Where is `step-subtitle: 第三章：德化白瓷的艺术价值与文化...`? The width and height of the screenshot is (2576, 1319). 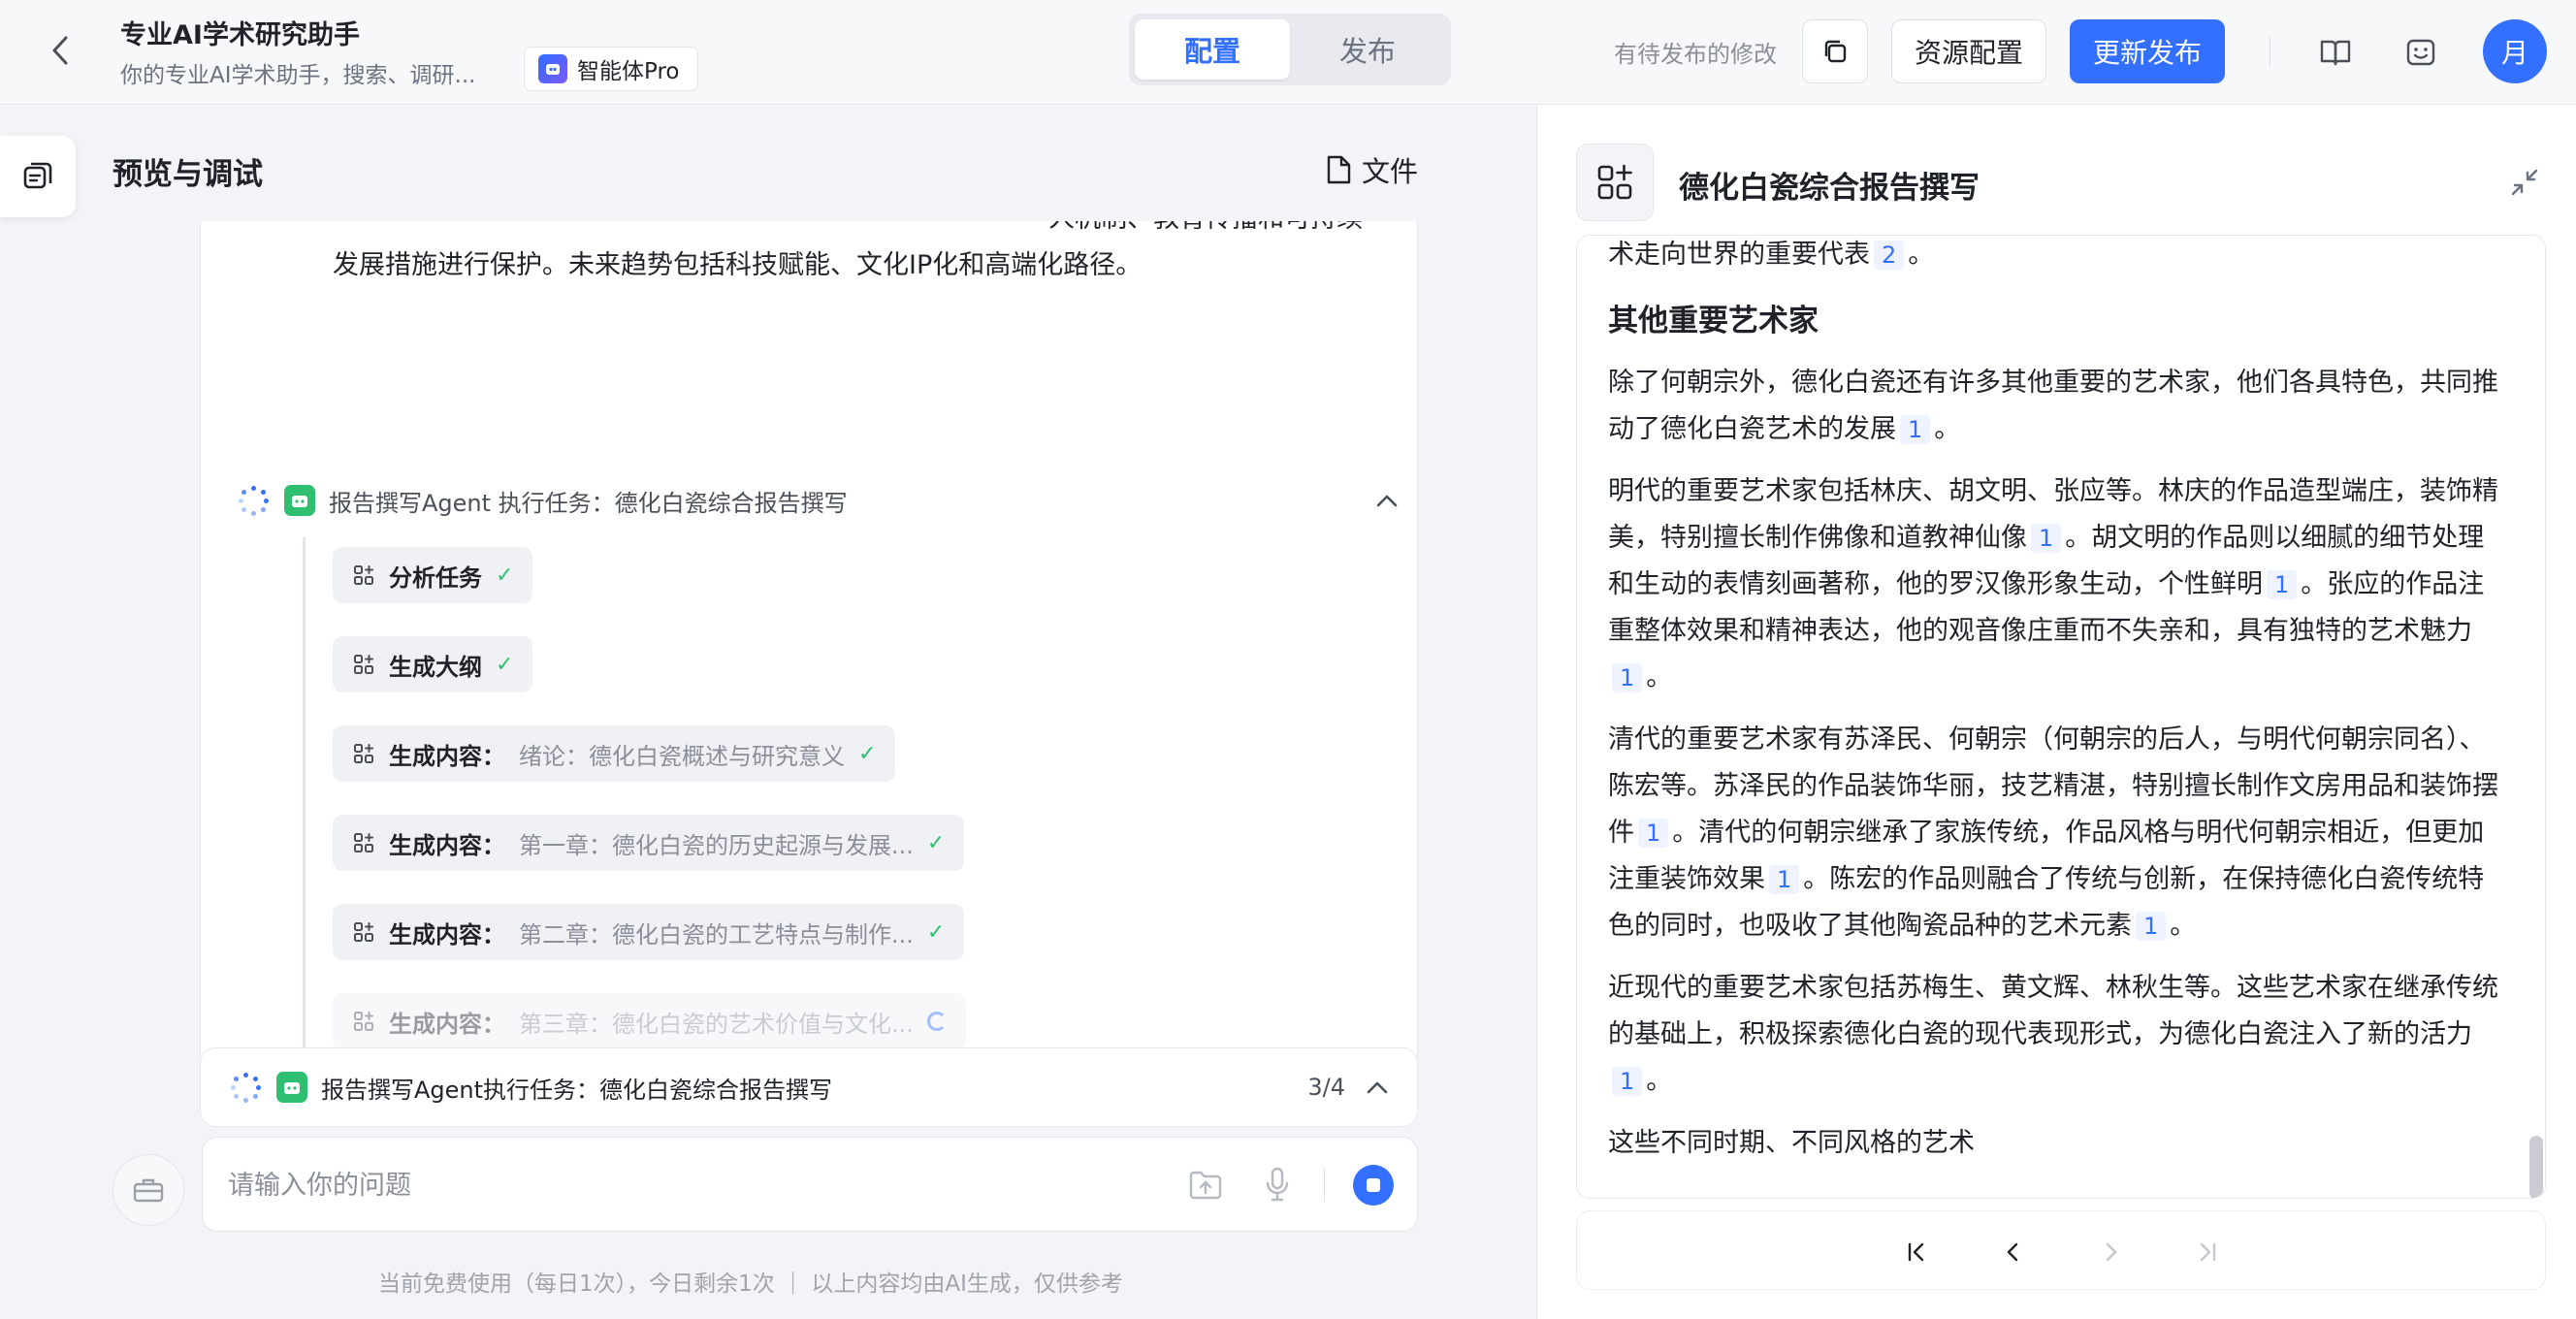
step-subtitle: 第三章：德化白瓷的艺术价值与文化... is located at coordinates (716, 1024).